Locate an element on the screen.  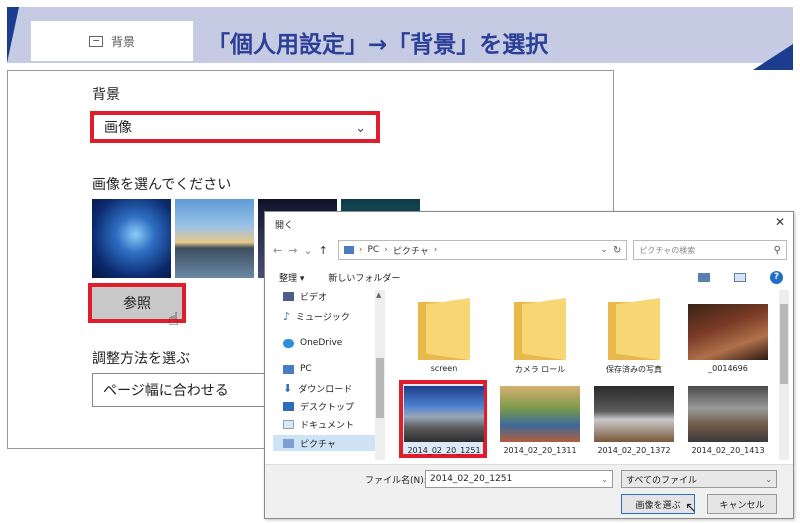
video-icon is located at coordinates (288, 296).